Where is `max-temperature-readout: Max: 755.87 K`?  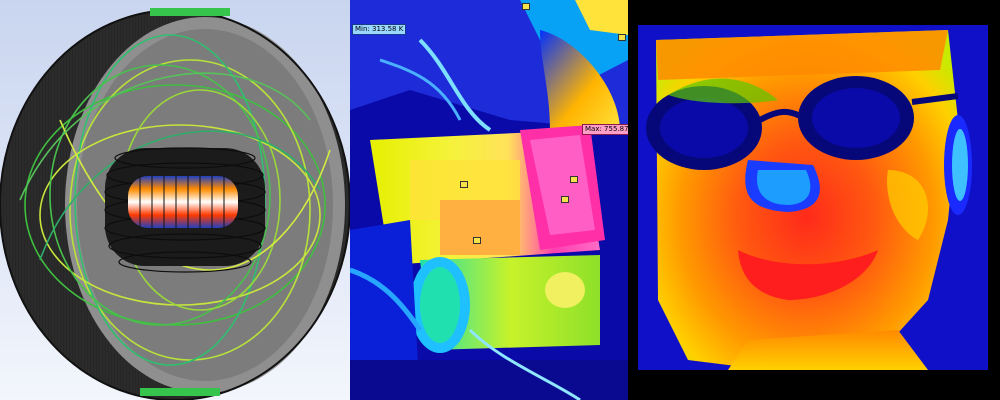 max-temperature-readout: Max: 755.87 K is located at coordinates (605, 129).